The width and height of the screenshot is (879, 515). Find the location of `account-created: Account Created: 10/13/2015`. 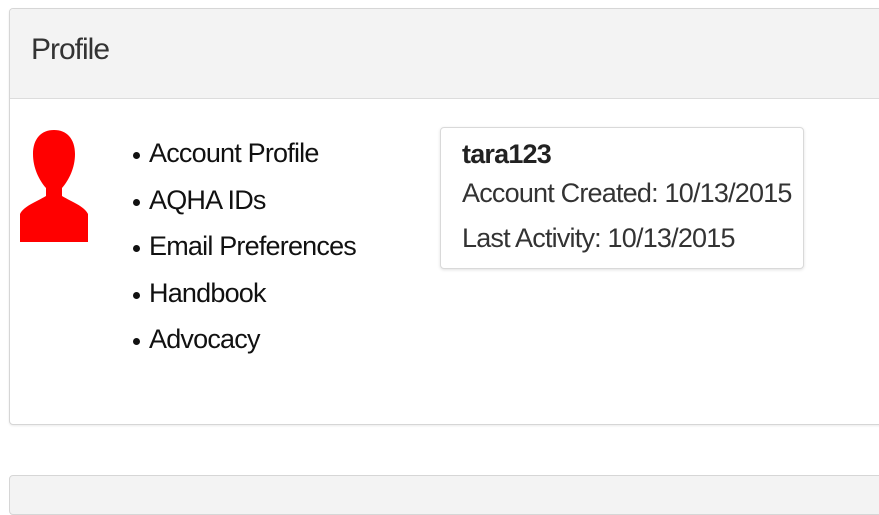

account-created: Account Created: 10/13/2015 is located at coordinates (627, 193).